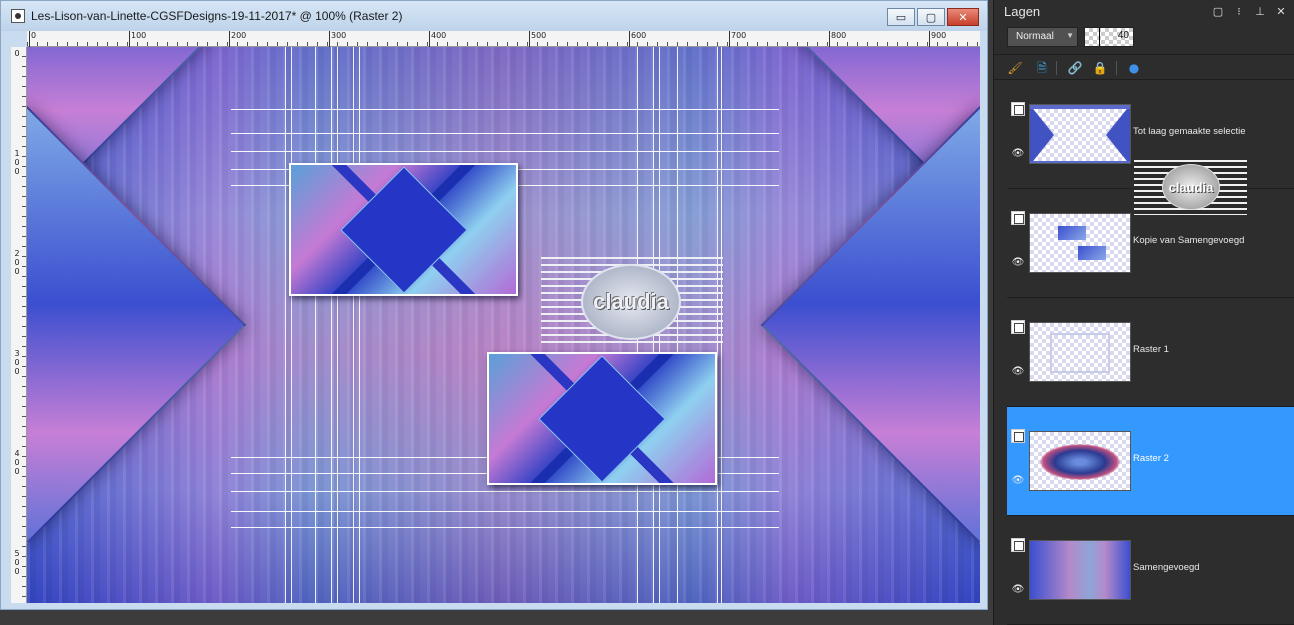 Image resolution: width=1294 pixels, height=625 pixels. I want to click on diamond-shape, so click(403, 229).